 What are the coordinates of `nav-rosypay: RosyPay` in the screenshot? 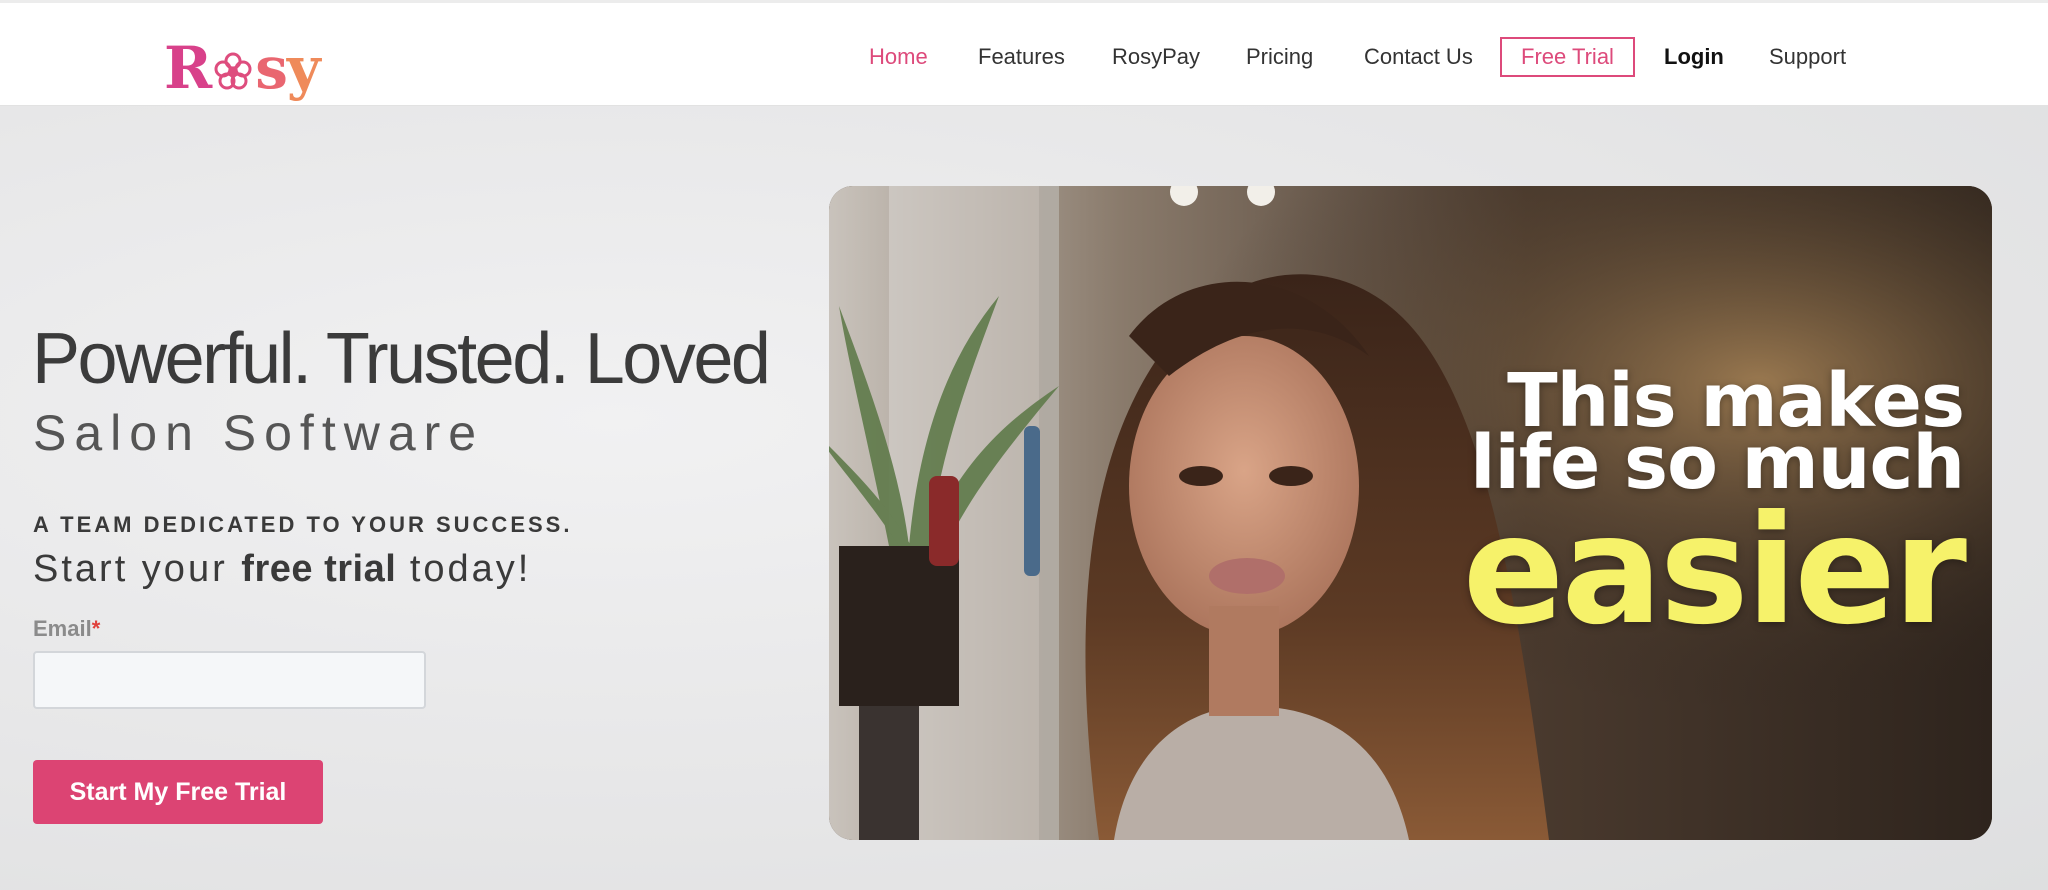 It's located at (1156, 57).